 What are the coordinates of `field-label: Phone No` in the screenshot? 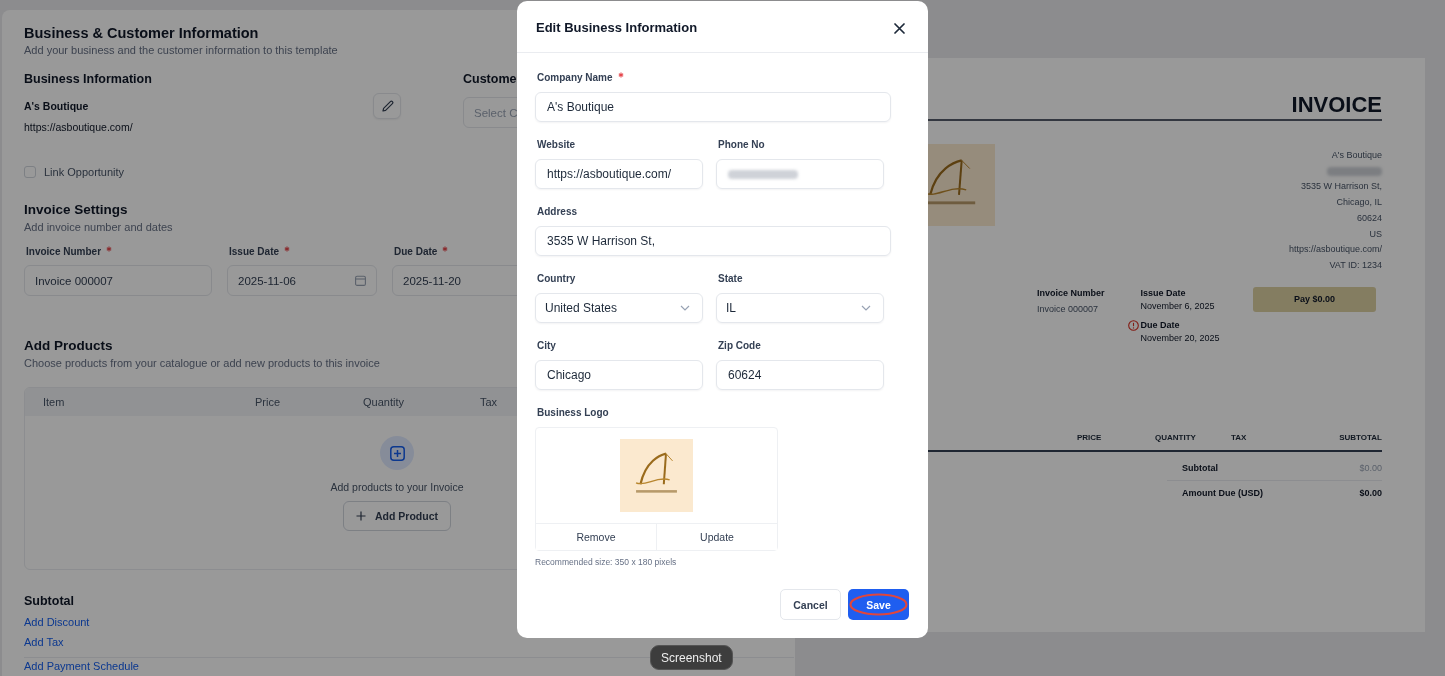 It's located at (741, 144).